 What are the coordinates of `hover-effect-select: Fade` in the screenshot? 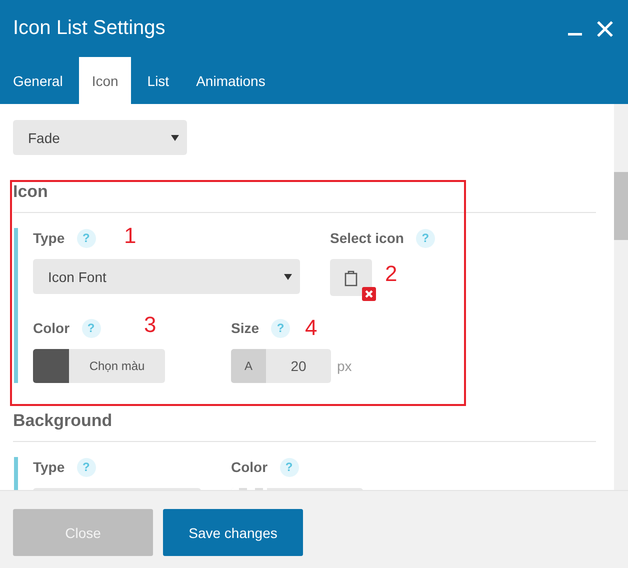 It's located at (100, 137).